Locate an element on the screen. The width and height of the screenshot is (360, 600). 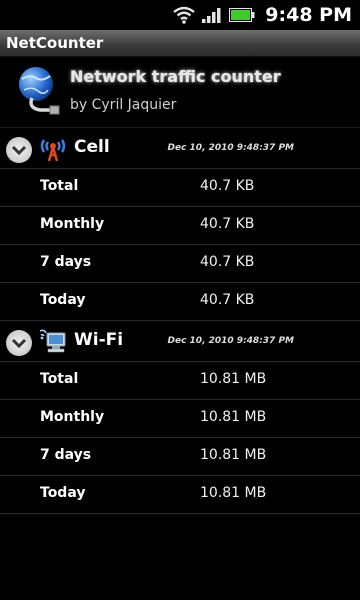
app-header: Network traffic counter by Cyril Jaquier is located at coordinates (180, 92).